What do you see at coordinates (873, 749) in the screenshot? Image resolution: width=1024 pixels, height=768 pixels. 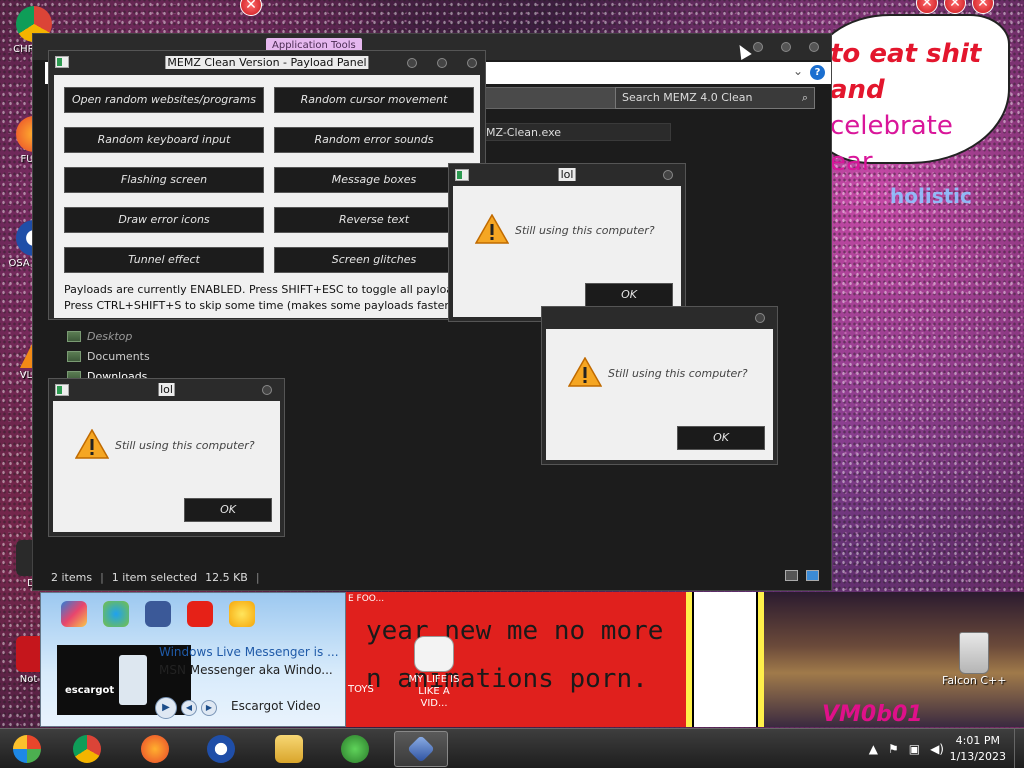 I see `show-hidden-icons-icon: ▲` at bounding box center [873, 749].